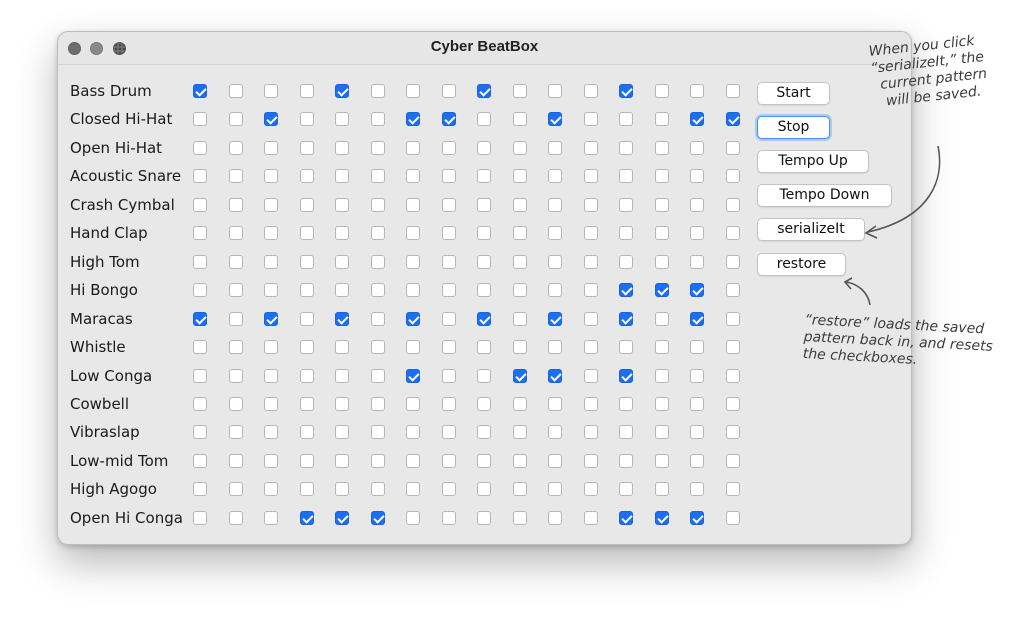 The width and height of the screenshot is (1028, 622). I want to click on restore-button: restore, so click(801, 264).